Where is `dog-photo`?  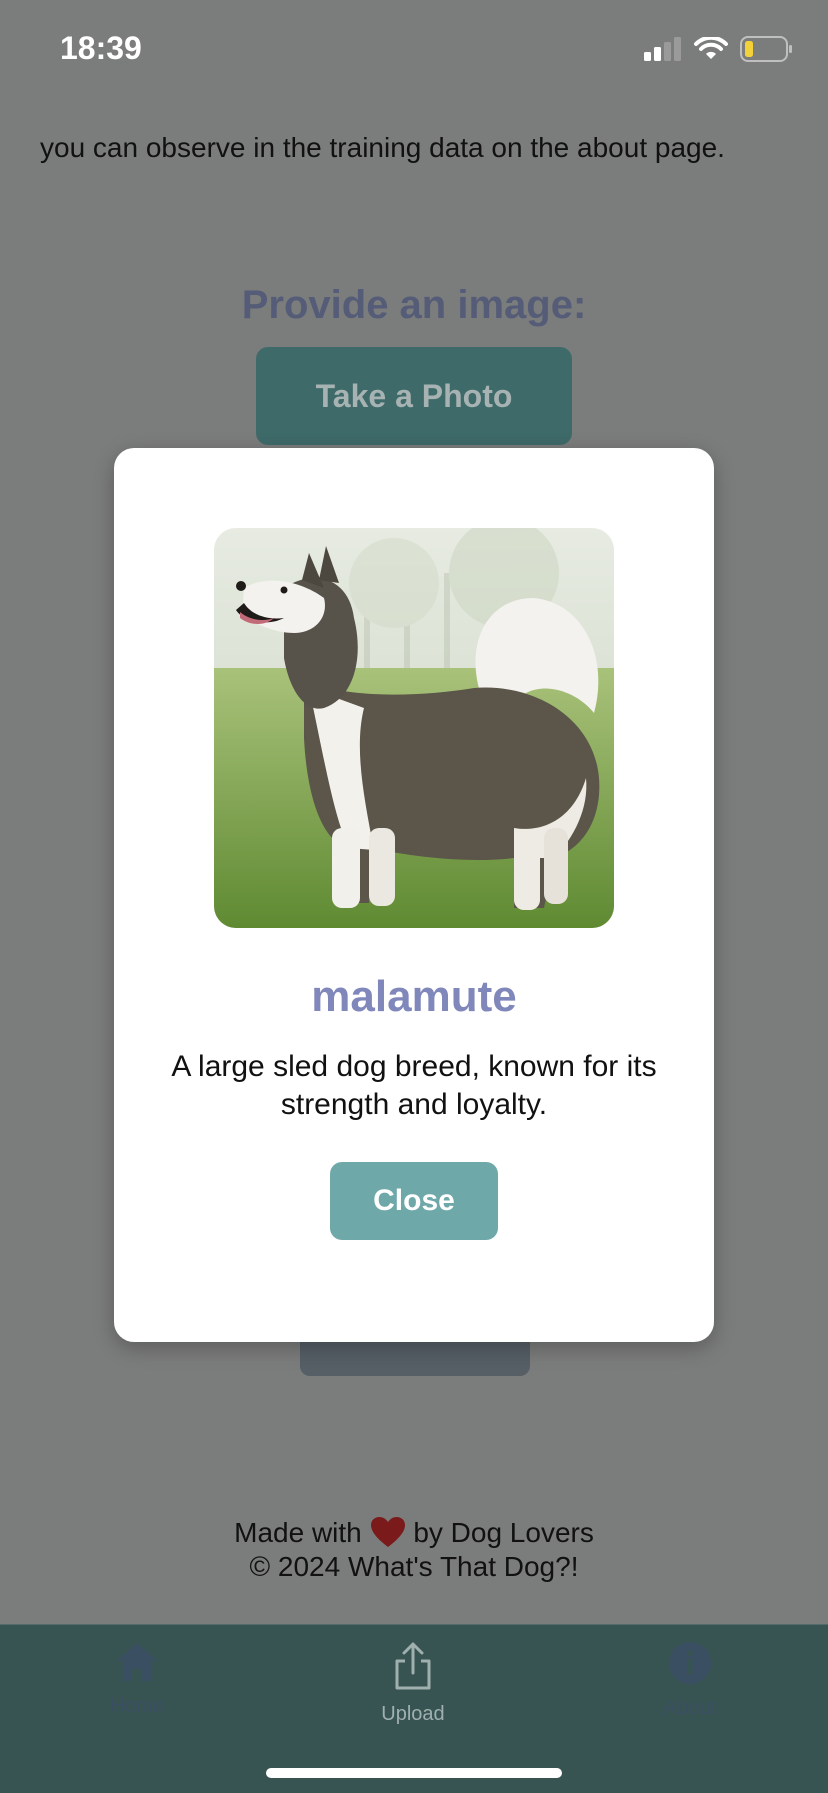
dog-photo is located at coordinates (414, 728).